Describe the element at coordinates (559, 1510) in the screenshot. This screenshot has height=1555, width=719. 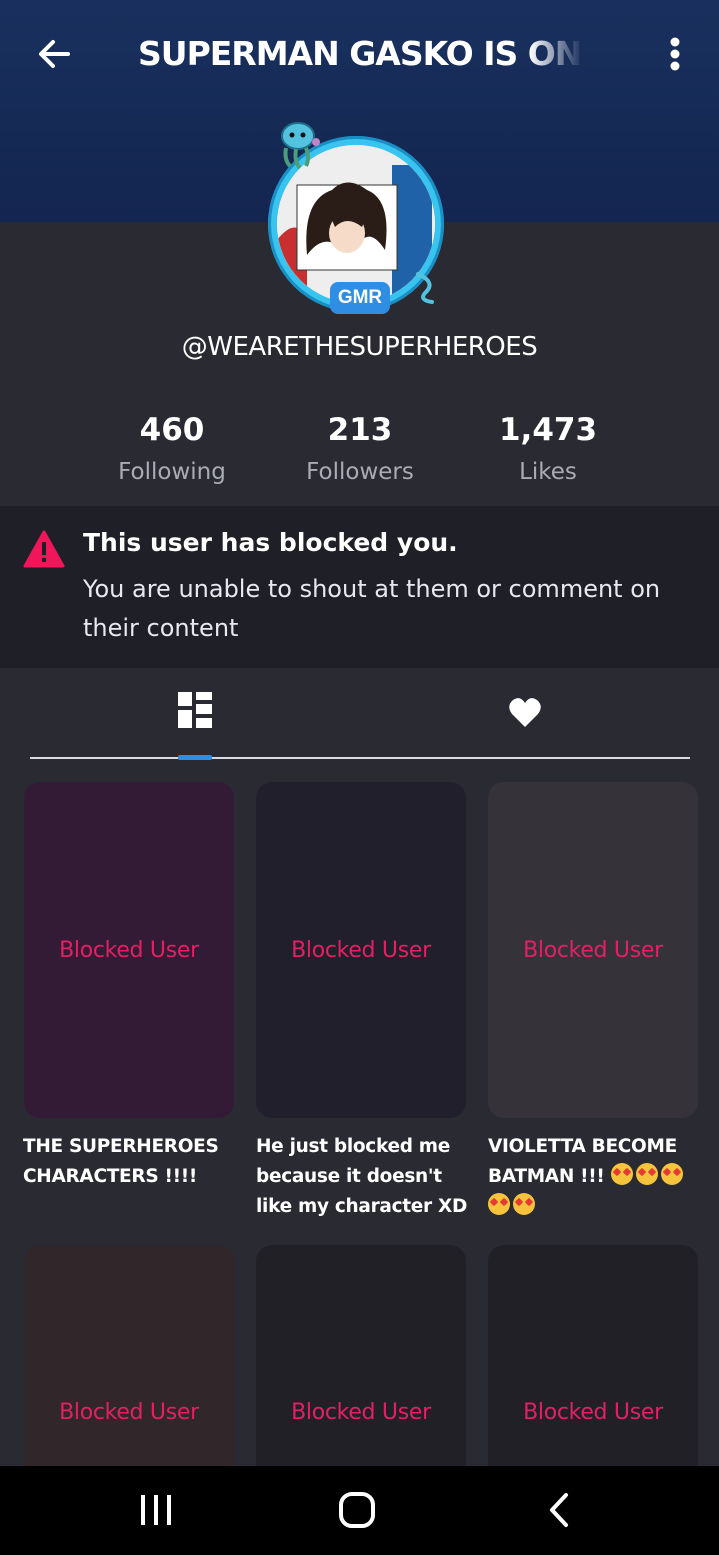
I see `back-chevron-icon` at that location.